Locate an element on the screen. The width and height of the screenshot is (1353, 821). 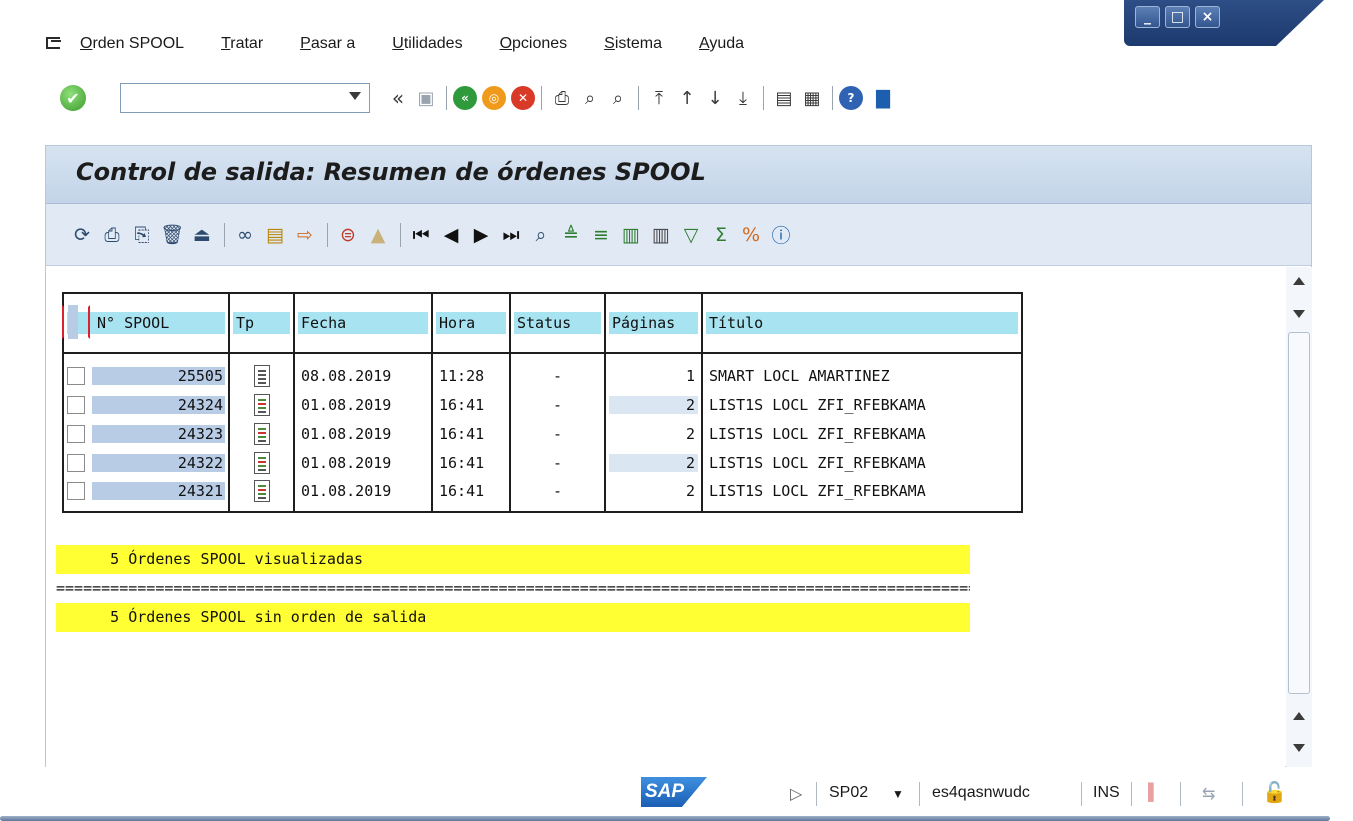
scroll-down-icon is located at coordinates (1299, 314).